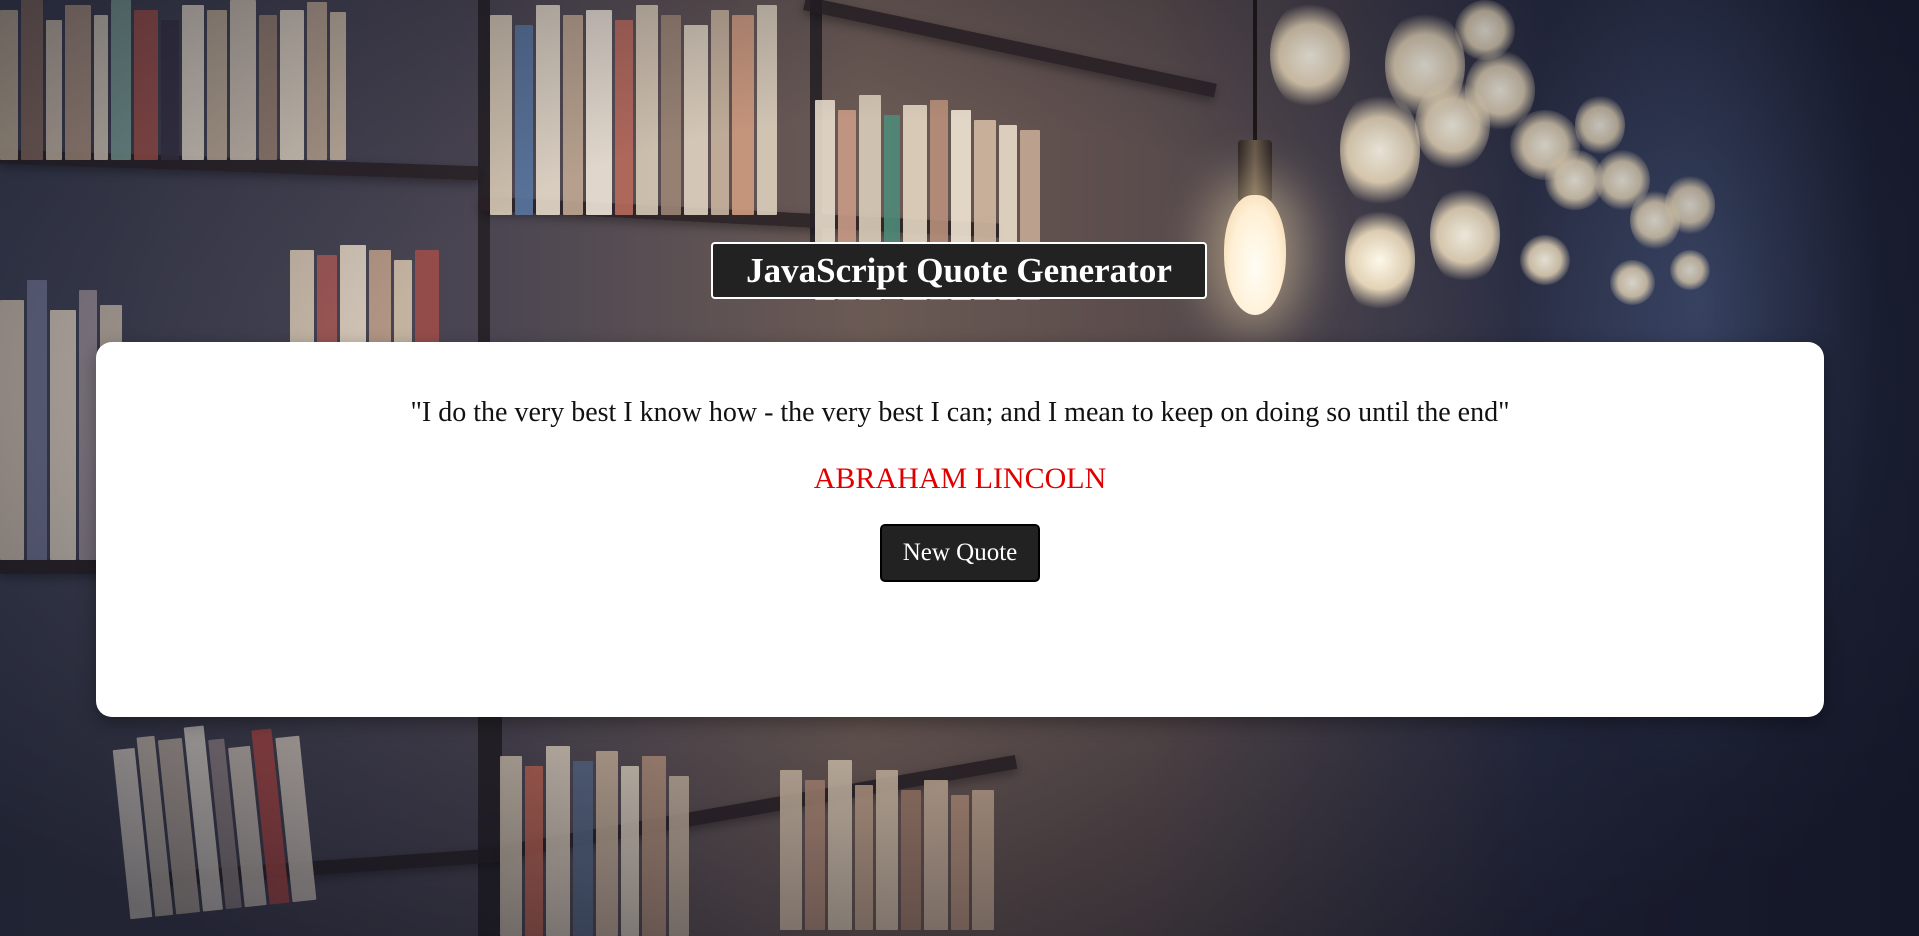 The height and width of the screenshot is (936, 1919). Describe the element at coordinates (960, 478) in the screenshot. I see `quote-author: ABRAHAM LINCOLN` at that location.